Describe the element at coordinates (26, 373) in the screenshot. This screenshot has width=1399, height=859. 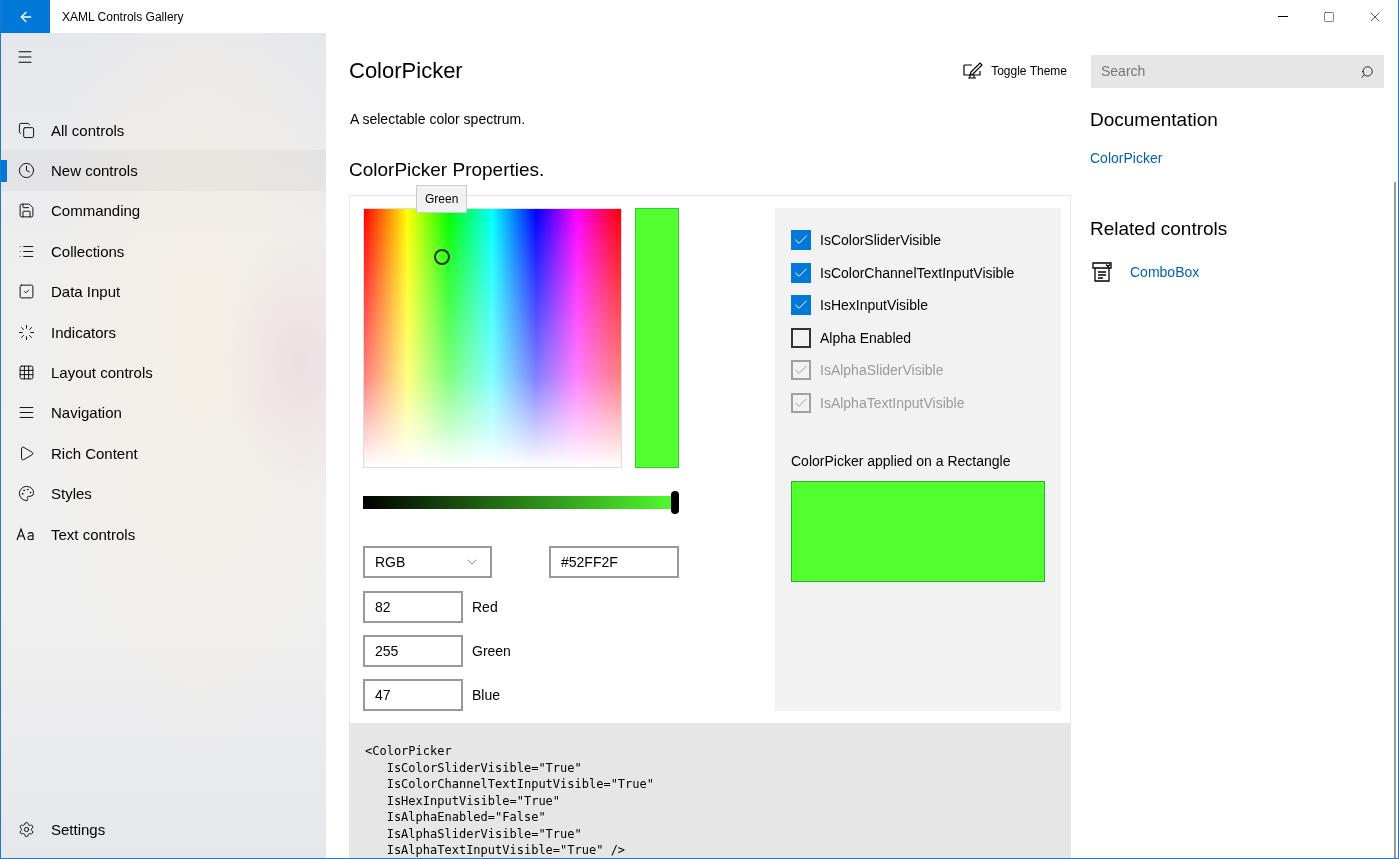
I see `grid-icon` at that location.